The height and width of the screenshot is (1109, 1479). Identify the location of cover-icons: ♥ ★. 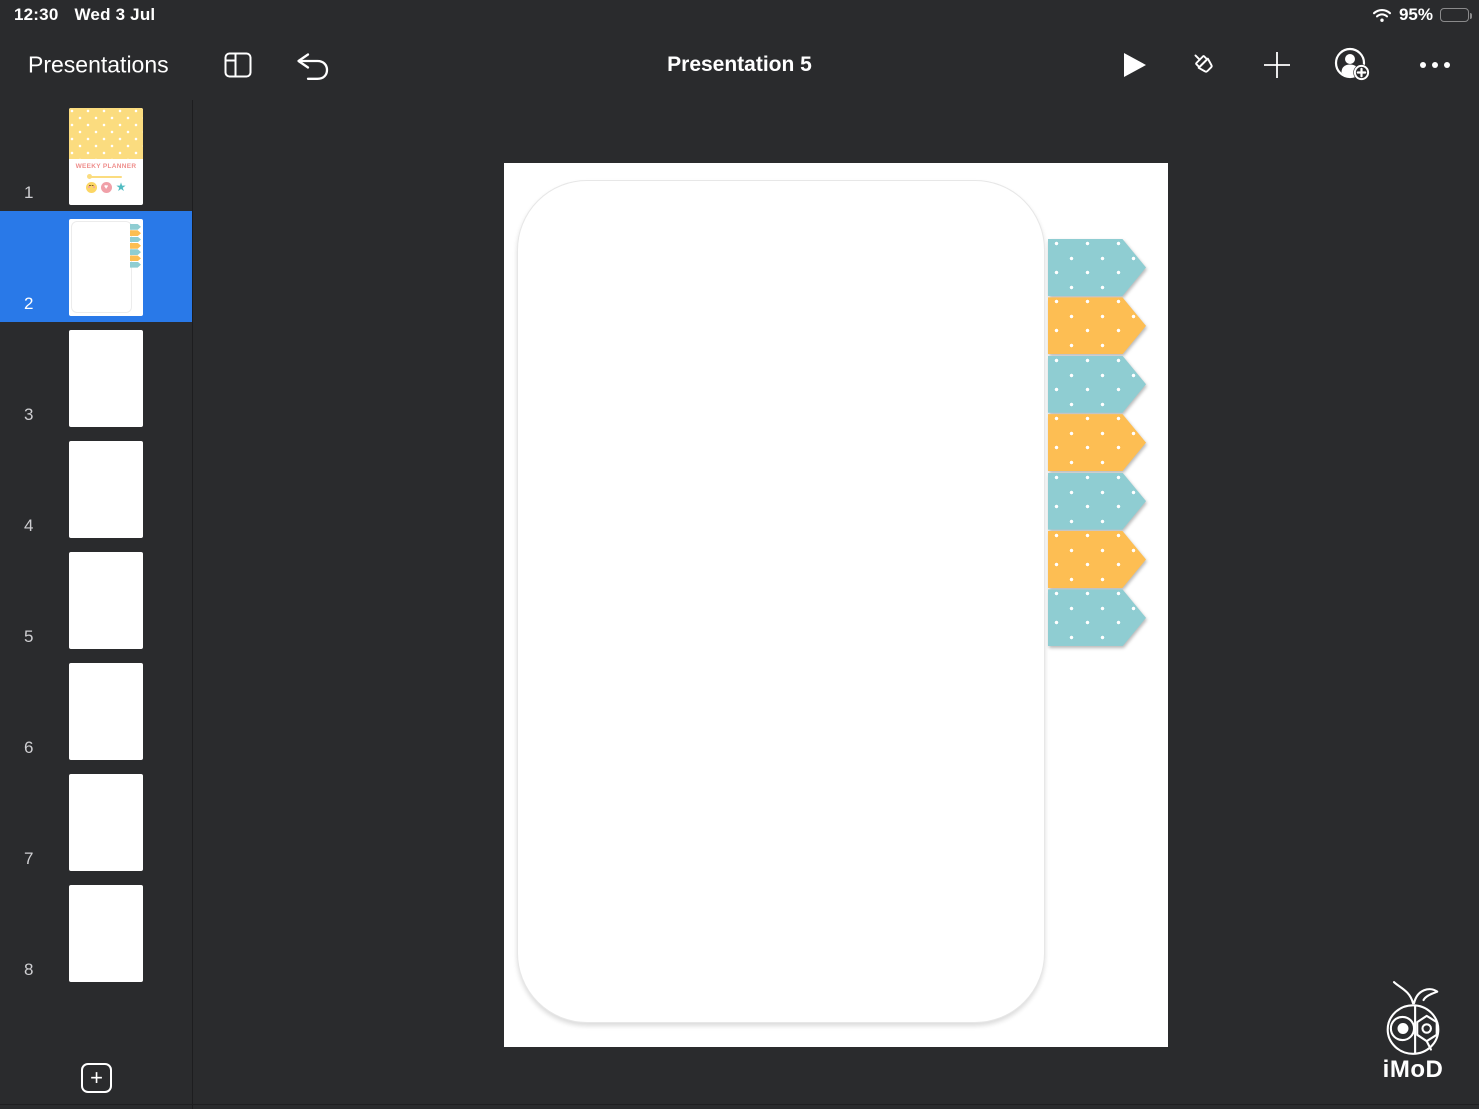
(106, 186).